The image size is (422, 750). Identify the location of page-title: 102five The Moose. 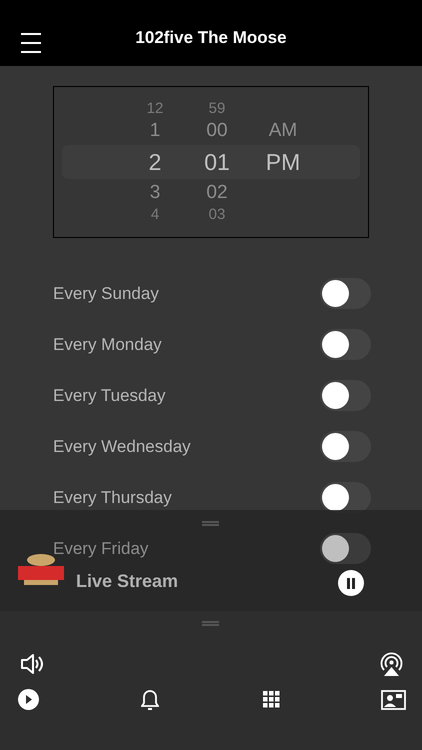
(211, 38).